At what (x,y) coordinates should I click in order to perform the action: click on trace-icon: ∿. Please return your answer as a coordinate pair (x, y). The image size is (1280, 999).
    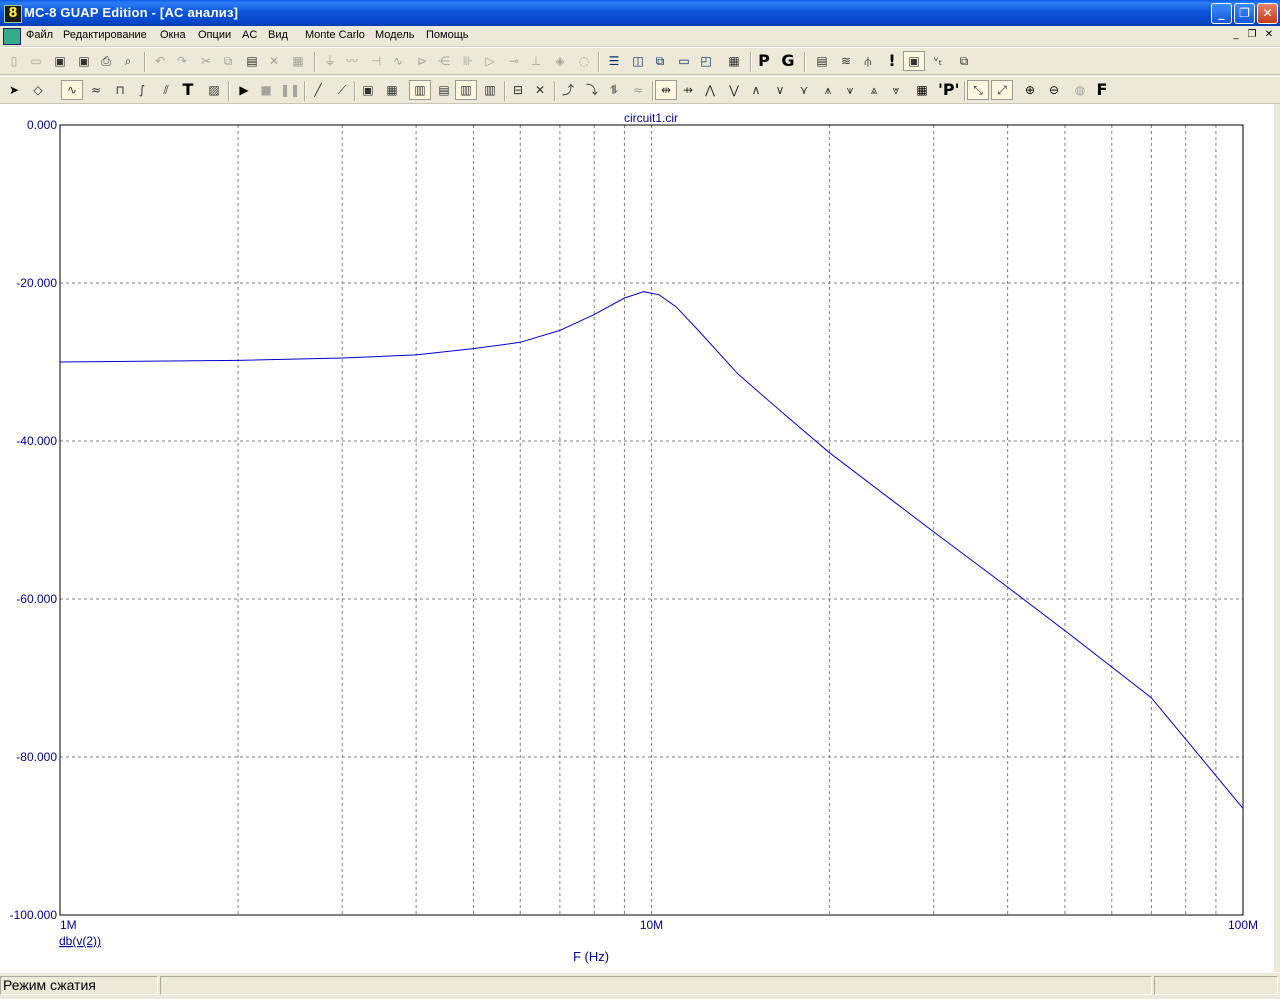
    Looking at the image, I should click on (72, 90).